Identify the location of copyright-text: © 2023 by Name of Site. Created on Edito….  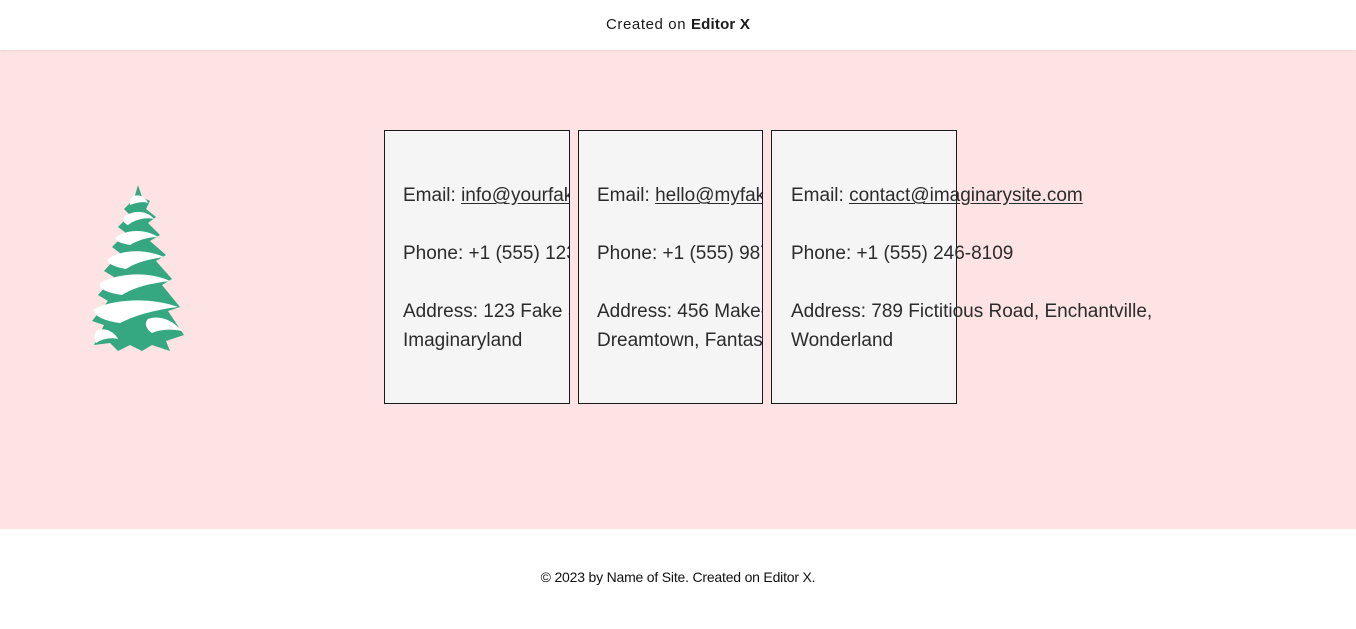
(678, 577).